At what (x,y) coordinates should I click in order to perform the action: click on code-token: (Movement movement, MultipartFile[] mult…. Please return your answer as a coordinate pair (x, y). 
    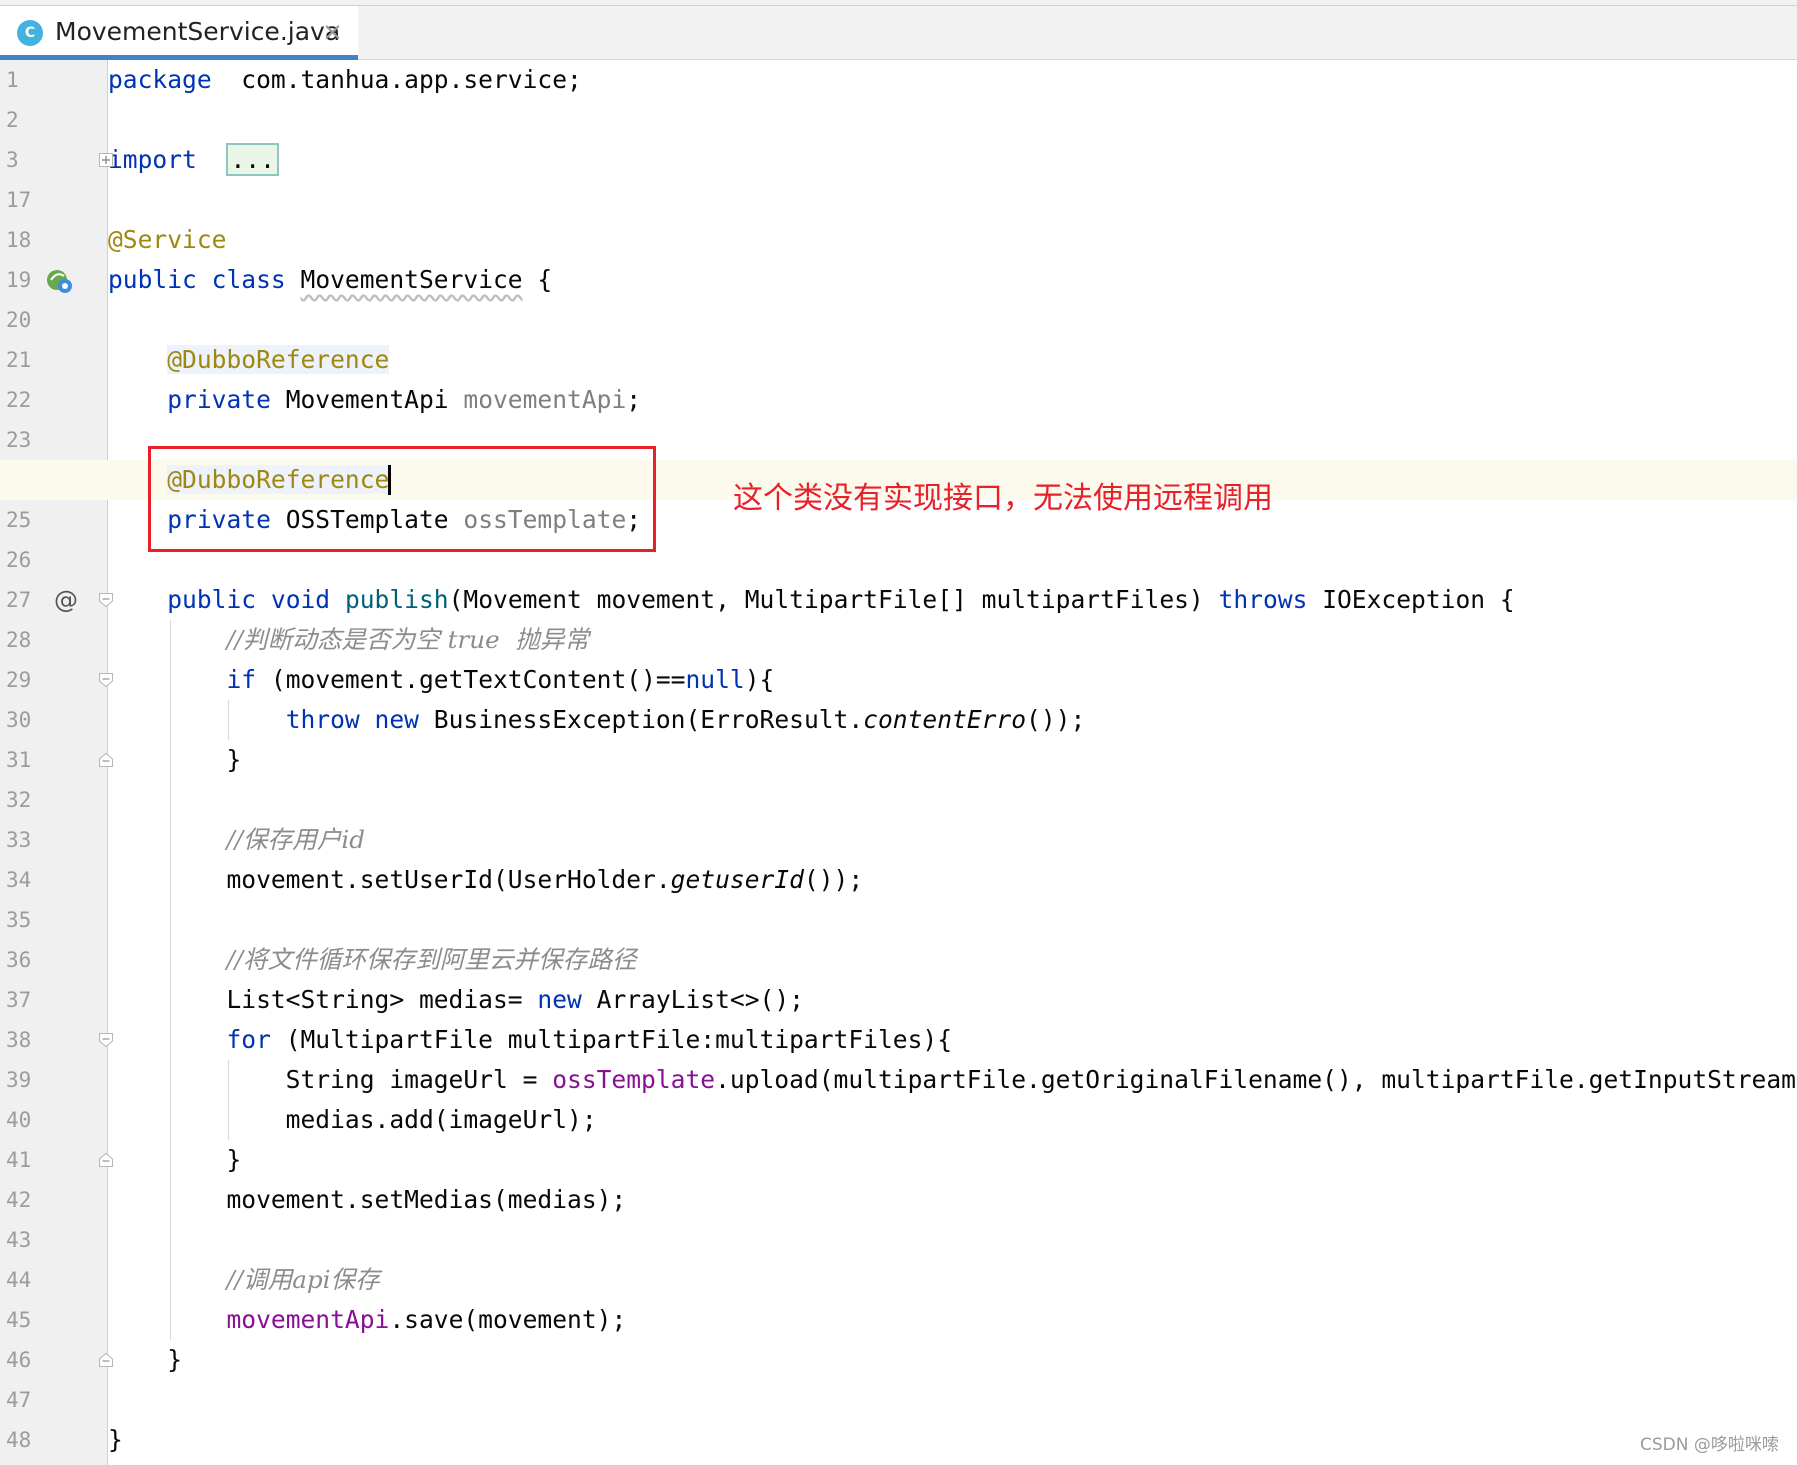
    Looking at the image, I should click on (833, 599).